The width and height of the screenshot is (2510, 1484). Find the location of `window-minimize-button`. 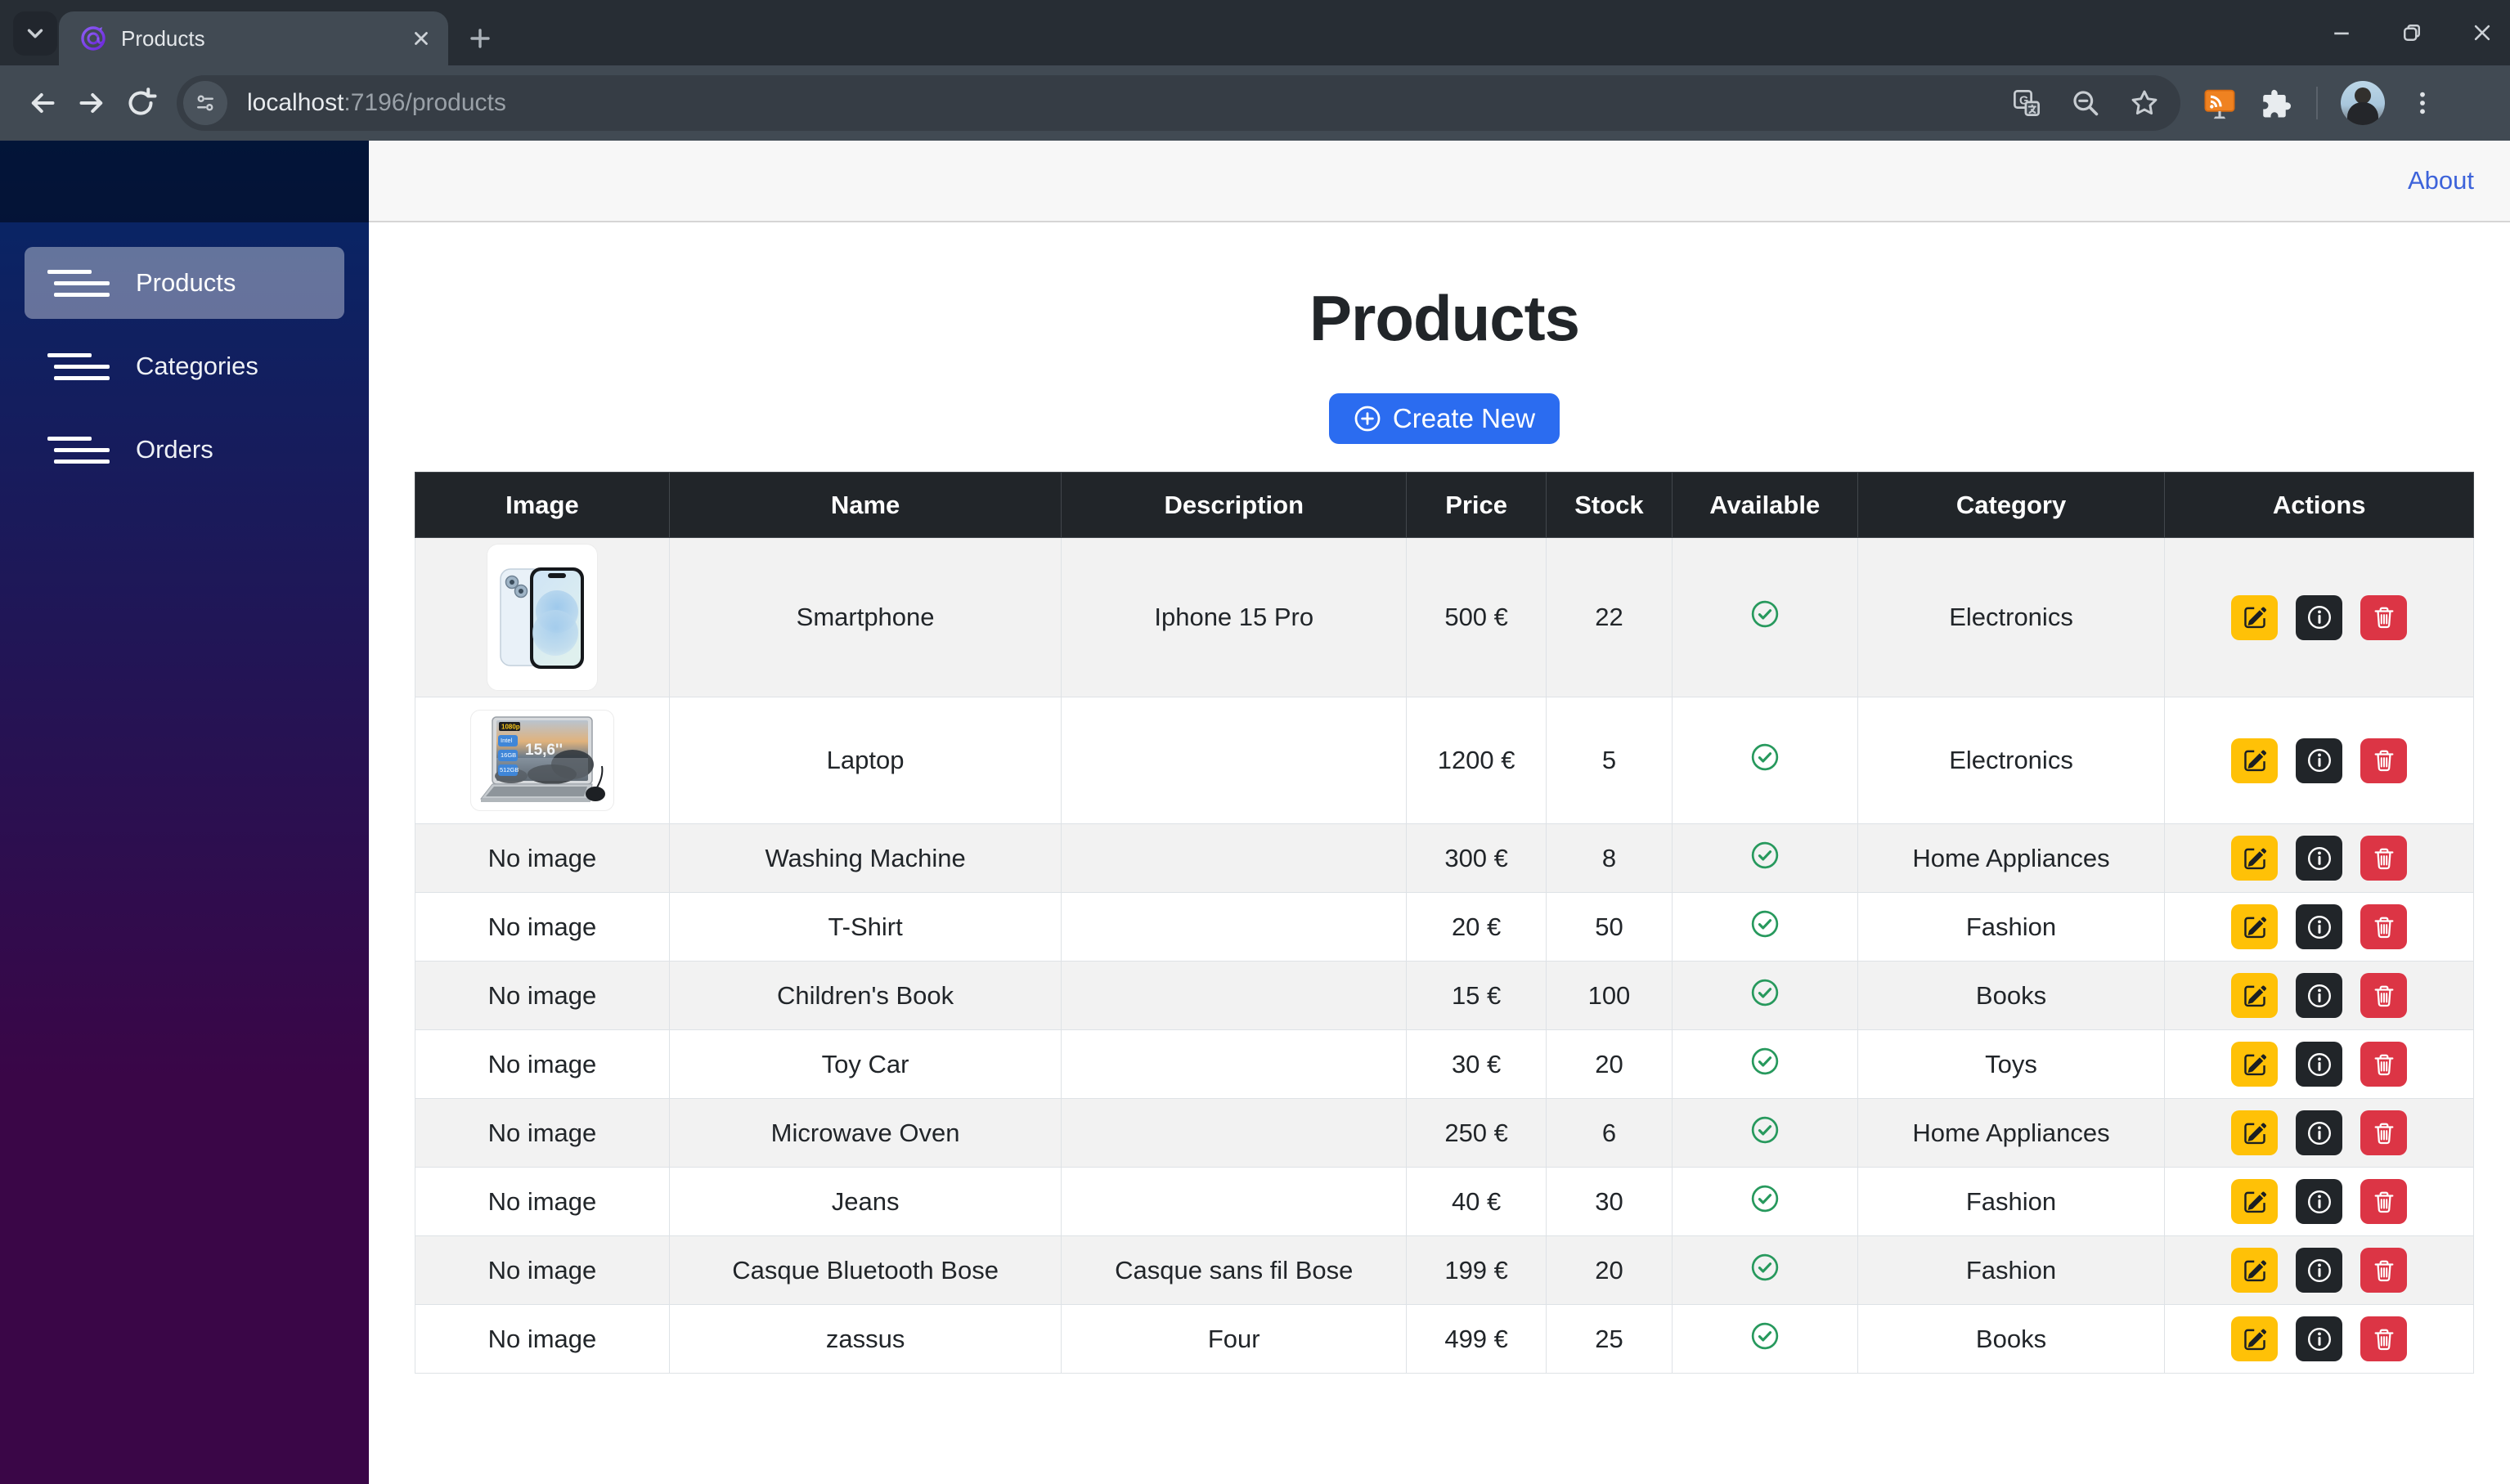

window-minimize-button is located at coordinates (2341, 32).